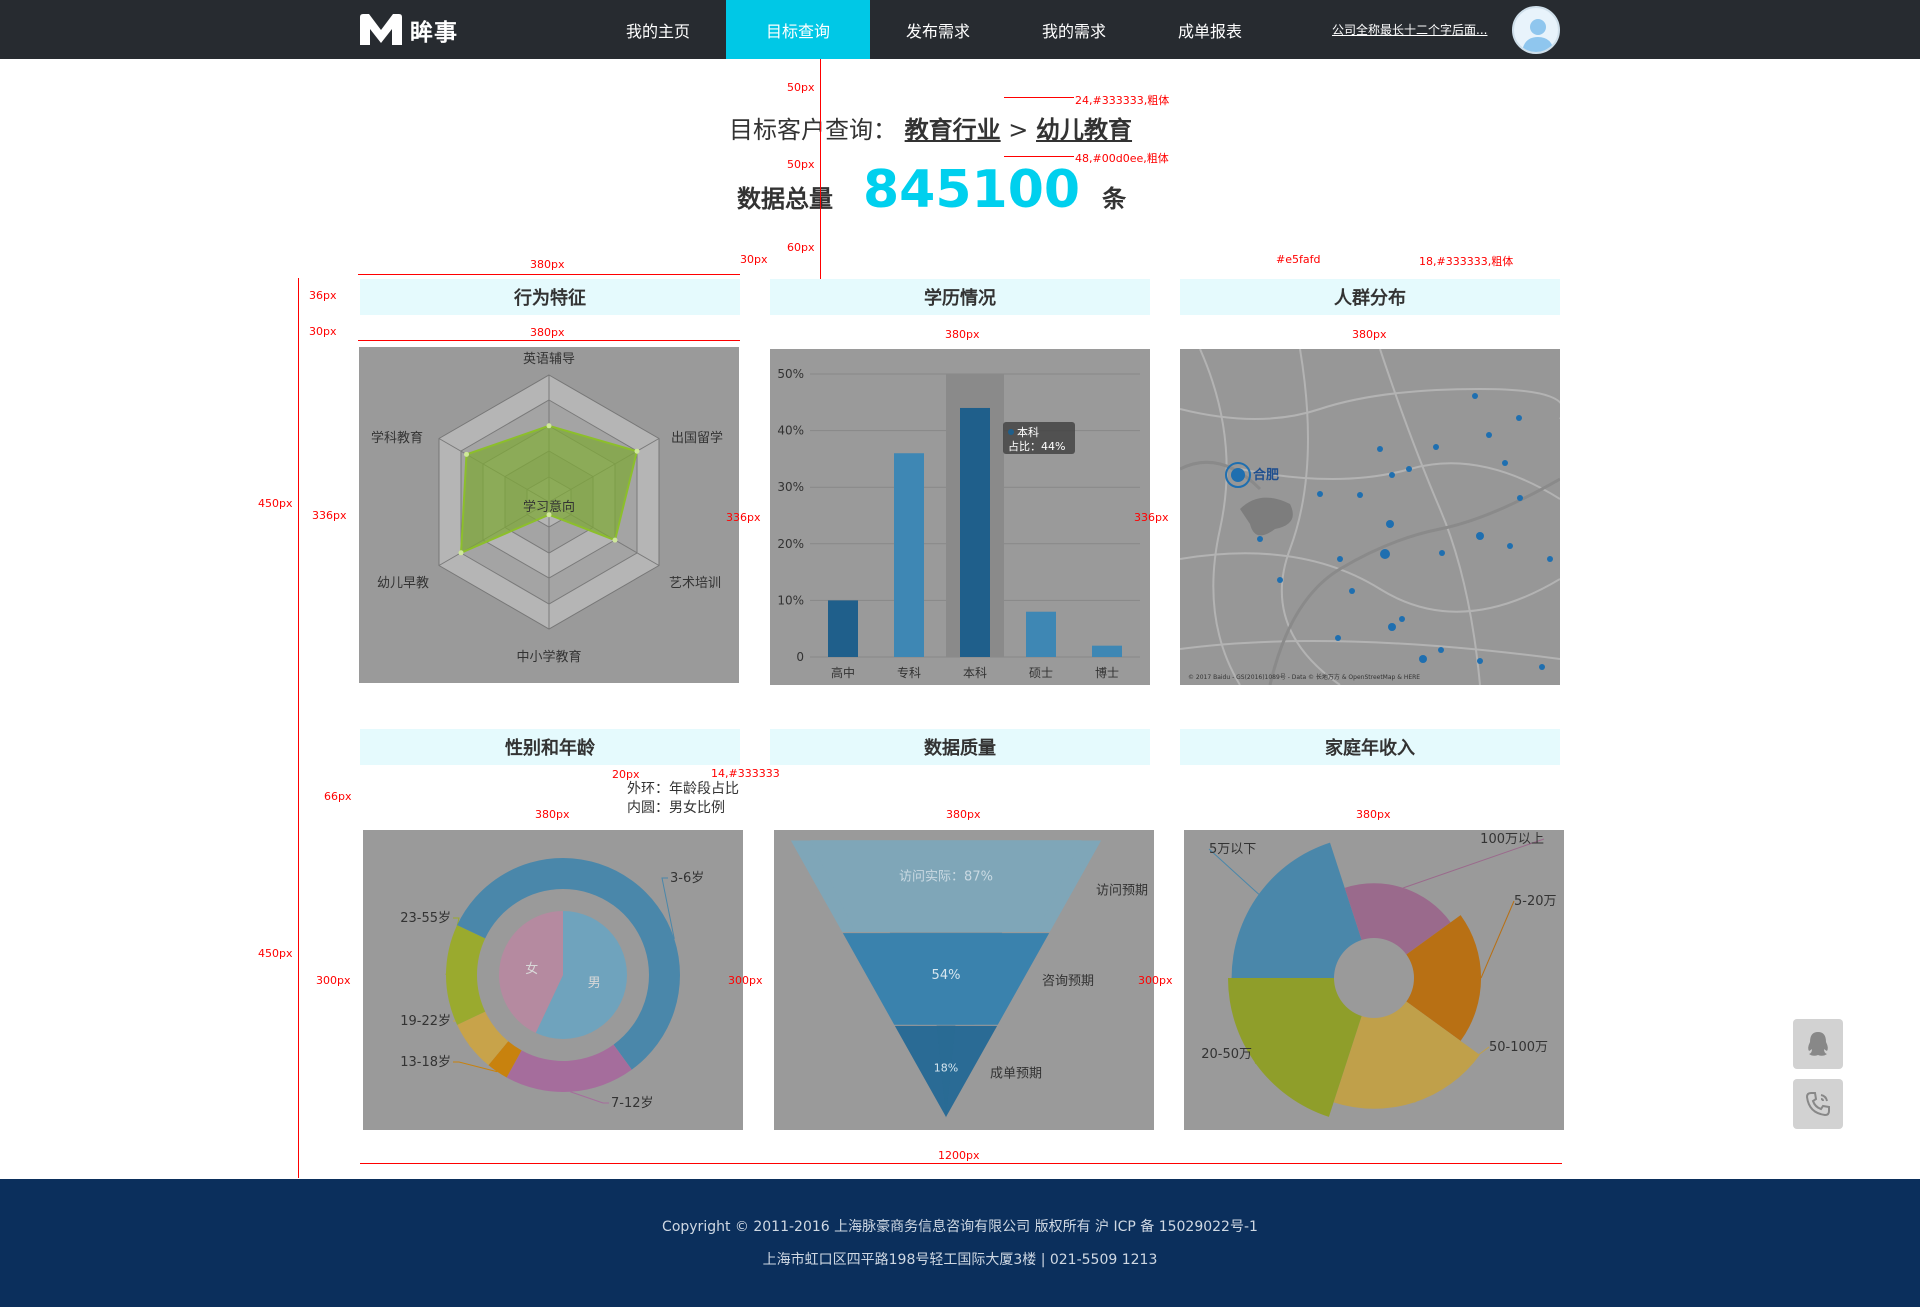 The width and height of the screenshot is (1920, 1307). Describe the element at coordinates (968, 979) in the screenshot. I see `quality-funnel-chart: 访问实际：87% 访问预期 54% 咨询预期 18% 成单预期` at that location.